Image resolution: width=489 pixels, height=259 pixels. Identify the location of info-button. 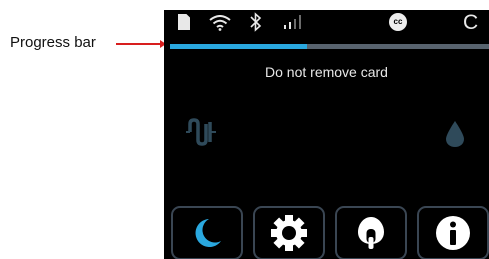
(453, 232).